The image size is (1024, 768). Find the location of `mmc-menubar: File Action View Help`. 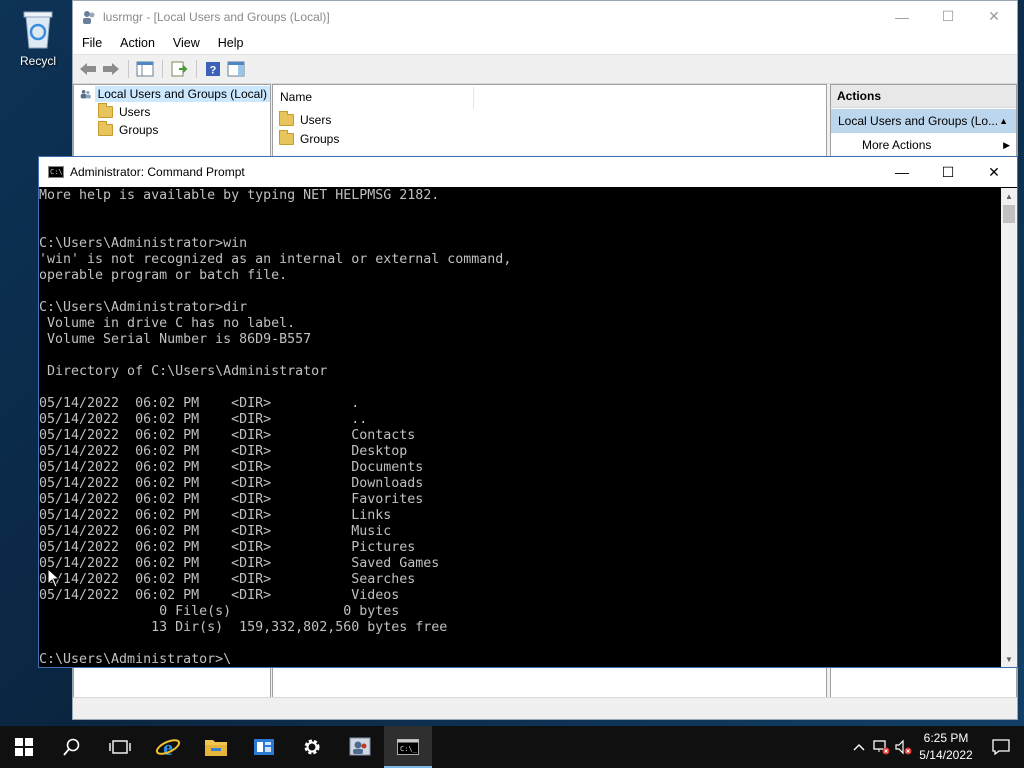

mmc-menubar: File Action View Help is located at coordinates (545, 43).